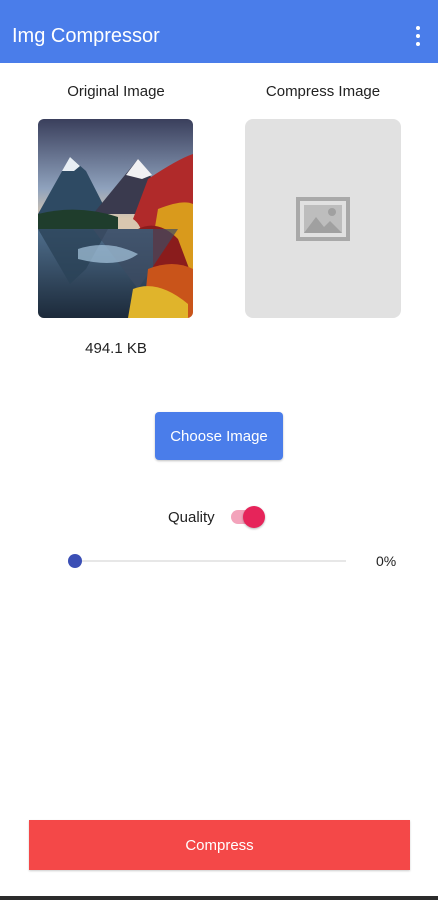  Describe the element at coordinates (418, 36) in the screenshot. I see `more-vert-icon` at that location.